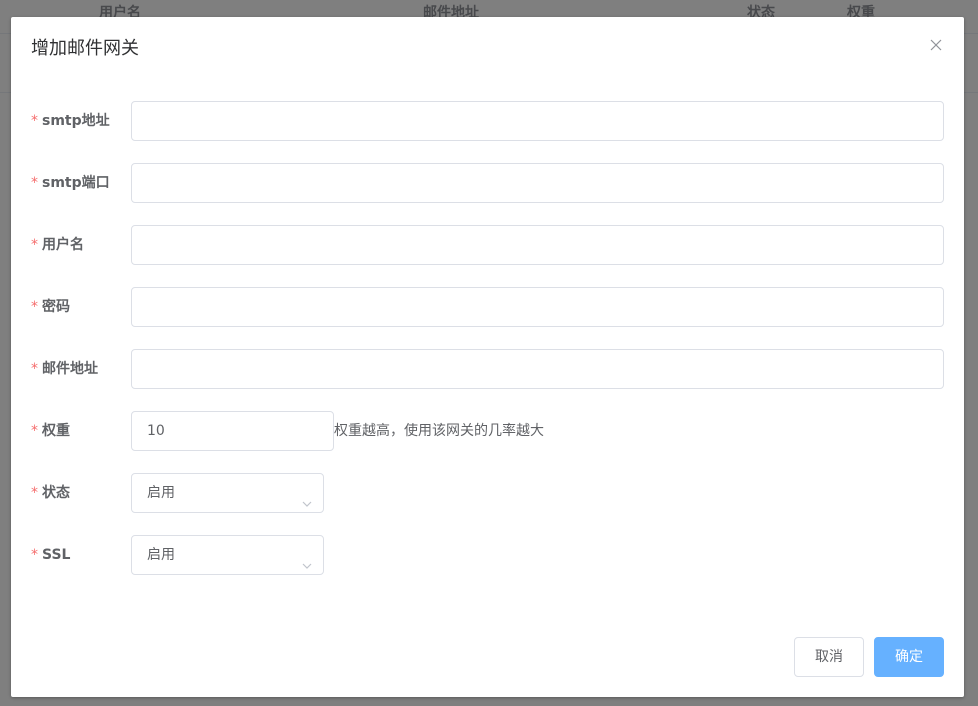  Describe the element at coordinates (70, 183) in the screenshot. I see `smtp-port-label: * smtp端口` at that location.